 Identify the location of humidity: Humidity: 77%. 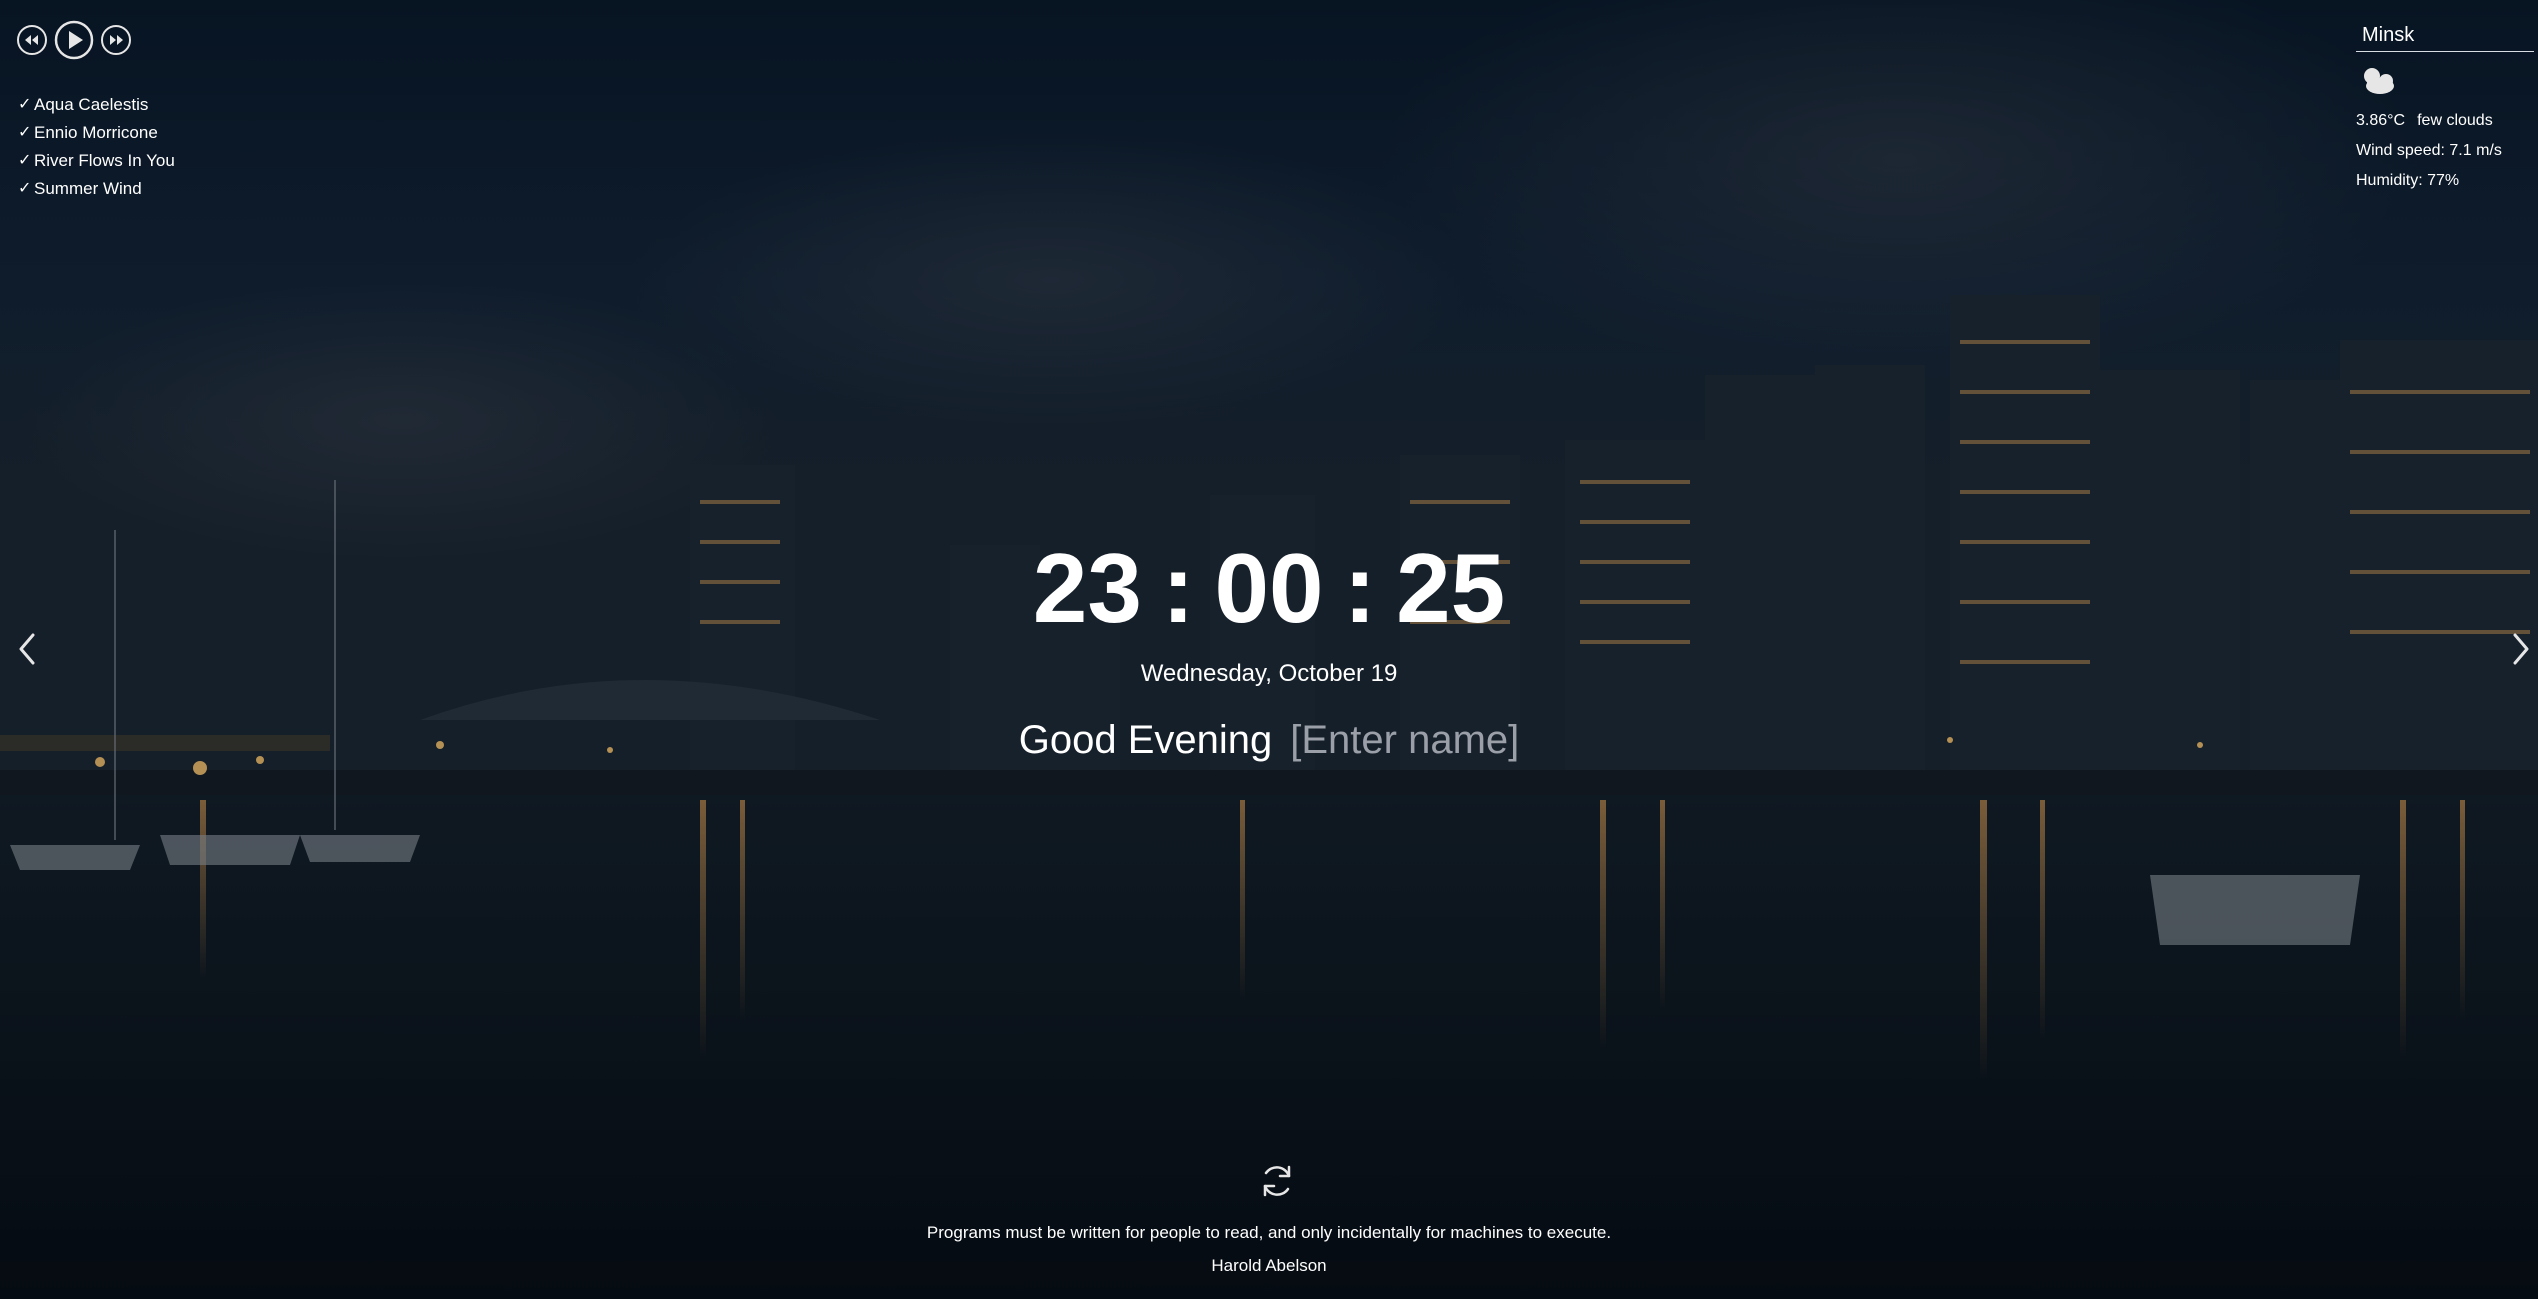
(2408, 180).